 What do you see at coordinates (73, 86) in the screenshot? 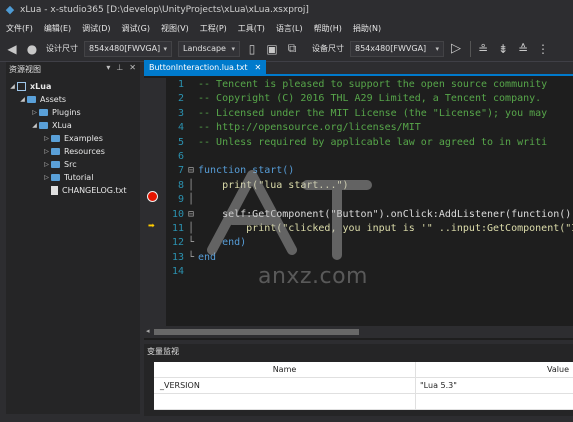
I see `tree-item-project: ◢ xLua` at bounding box center [73, 86].